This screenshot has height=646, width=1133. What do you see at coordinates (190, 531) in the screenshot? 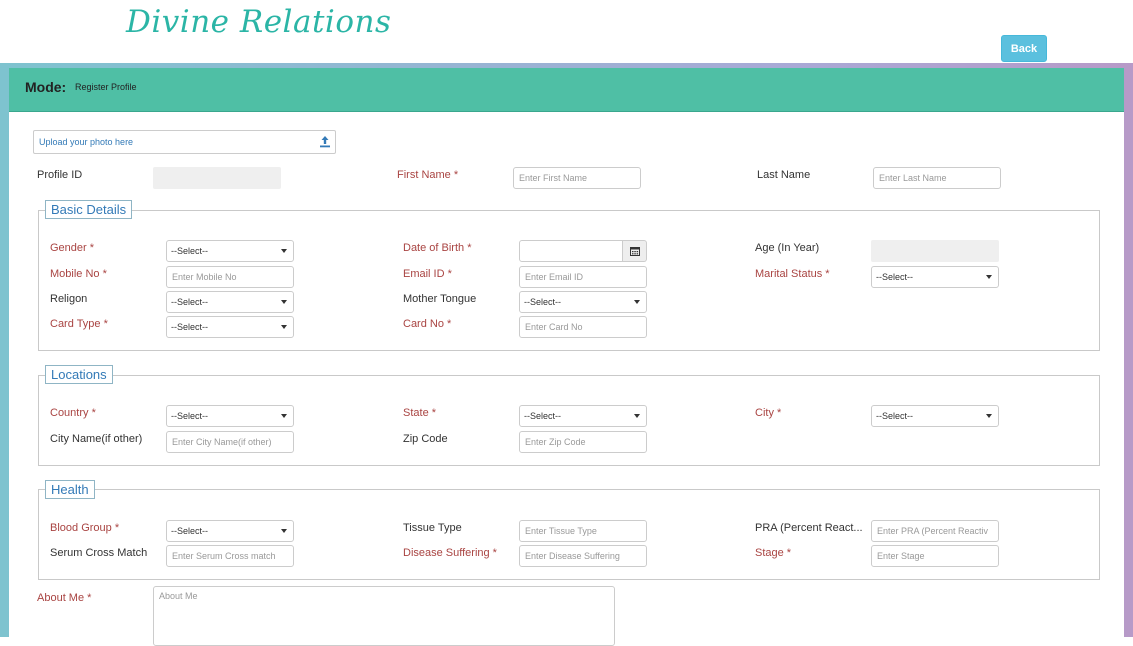
I see `blood-group-value: --Select--` at bounding box center [190, 531].